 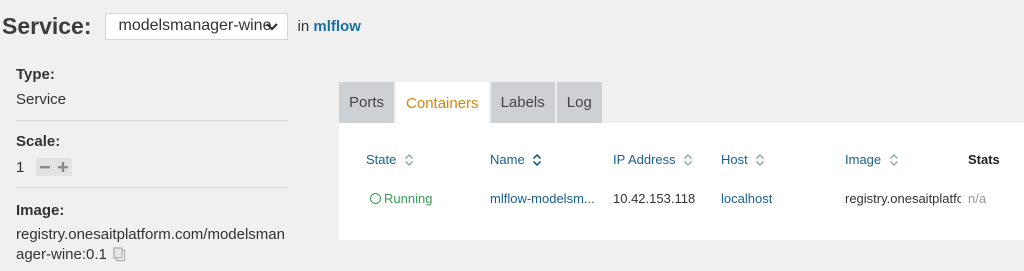 I want to click on scale-label: Scale:, so click(x=38, y=141).